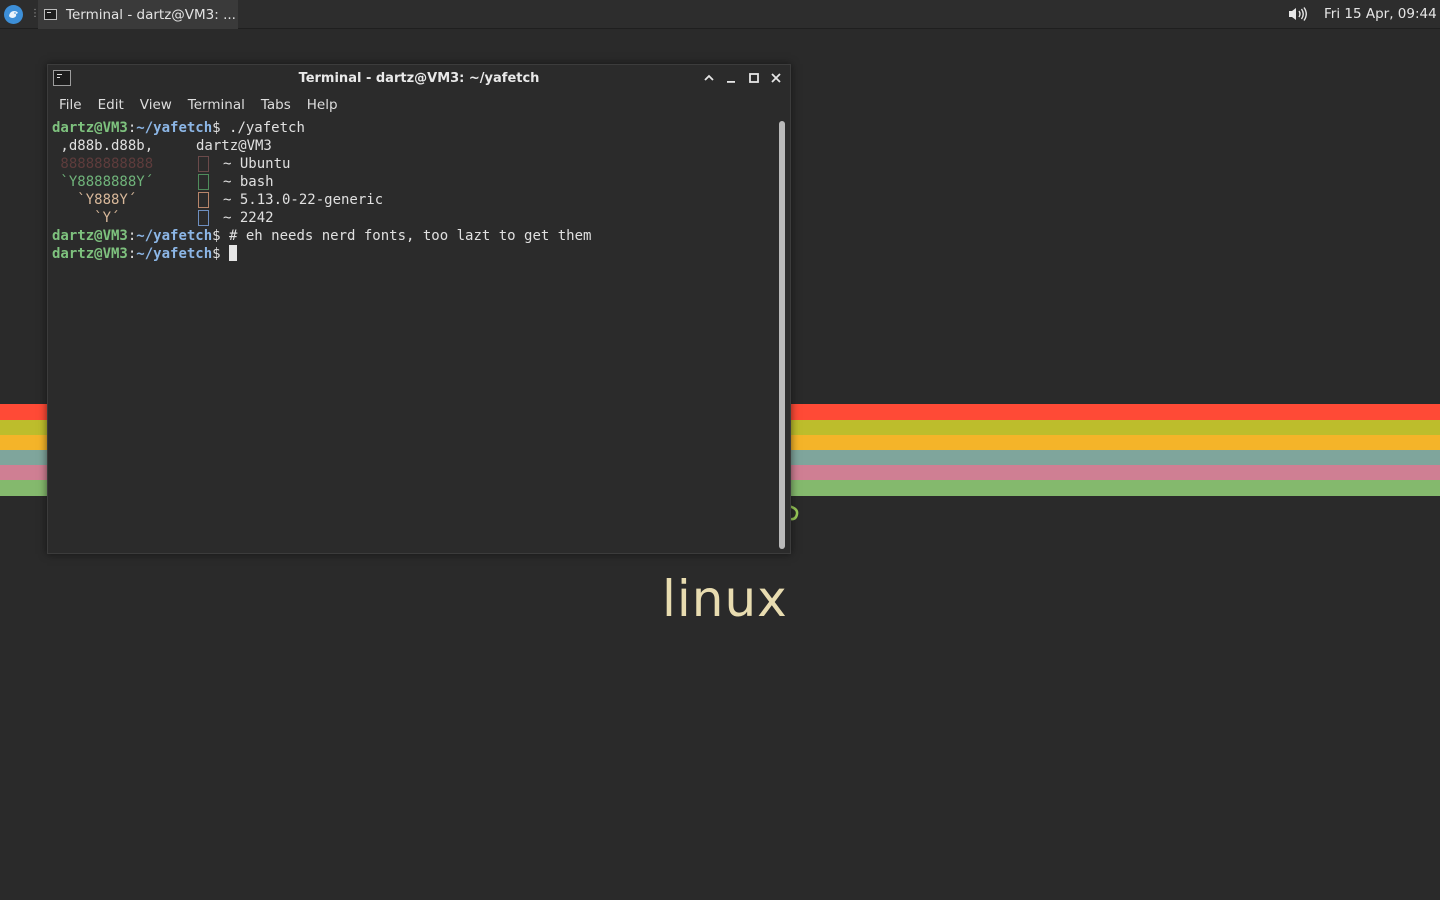 This screenshot has height=900, width=1440. I want to click on maximize-button, so click(754, 78).